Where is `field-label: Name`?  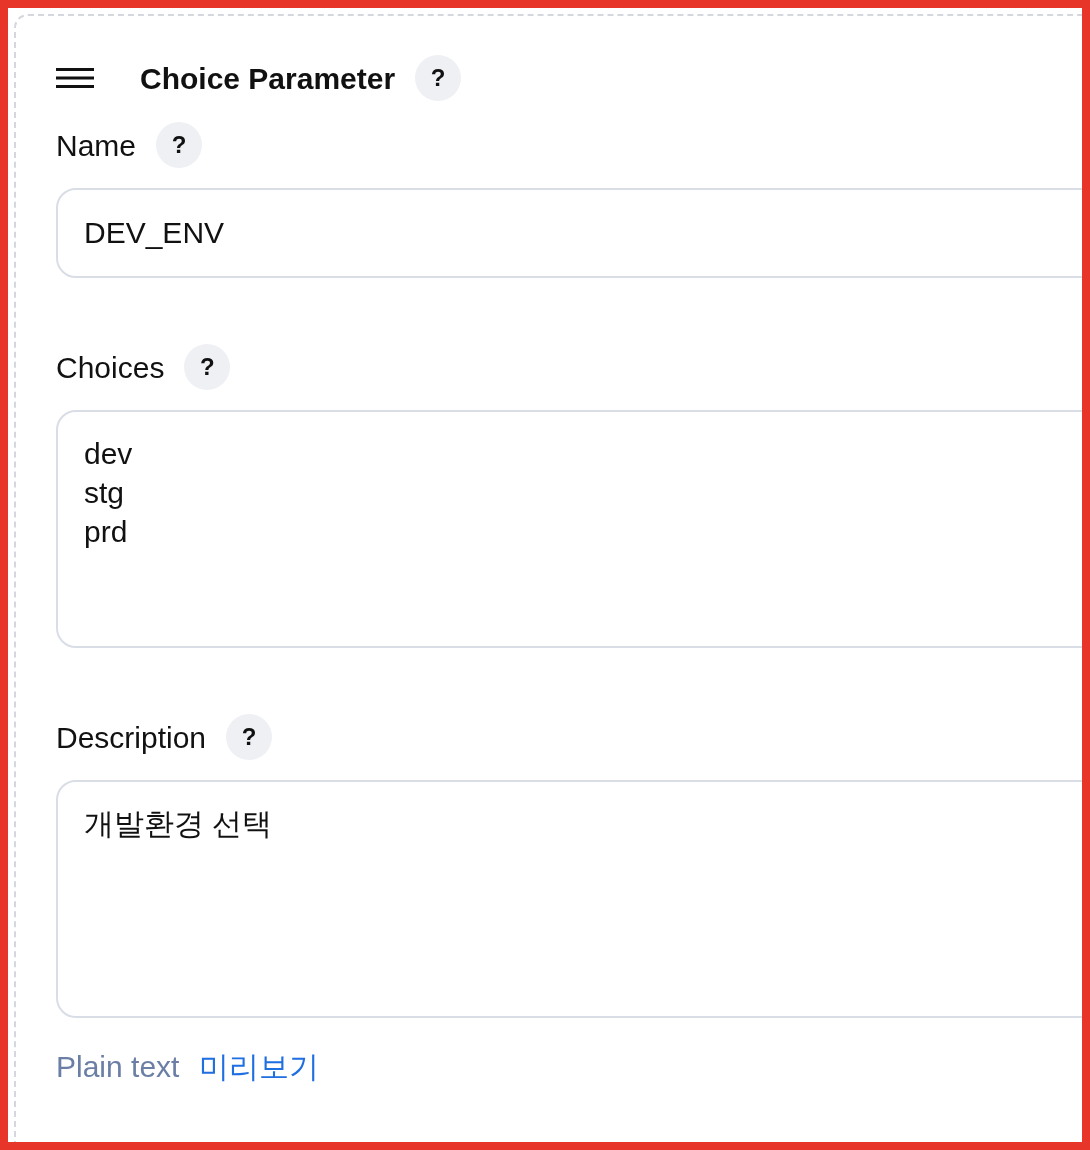 field-label: Name is located at coordinates (96, 145).